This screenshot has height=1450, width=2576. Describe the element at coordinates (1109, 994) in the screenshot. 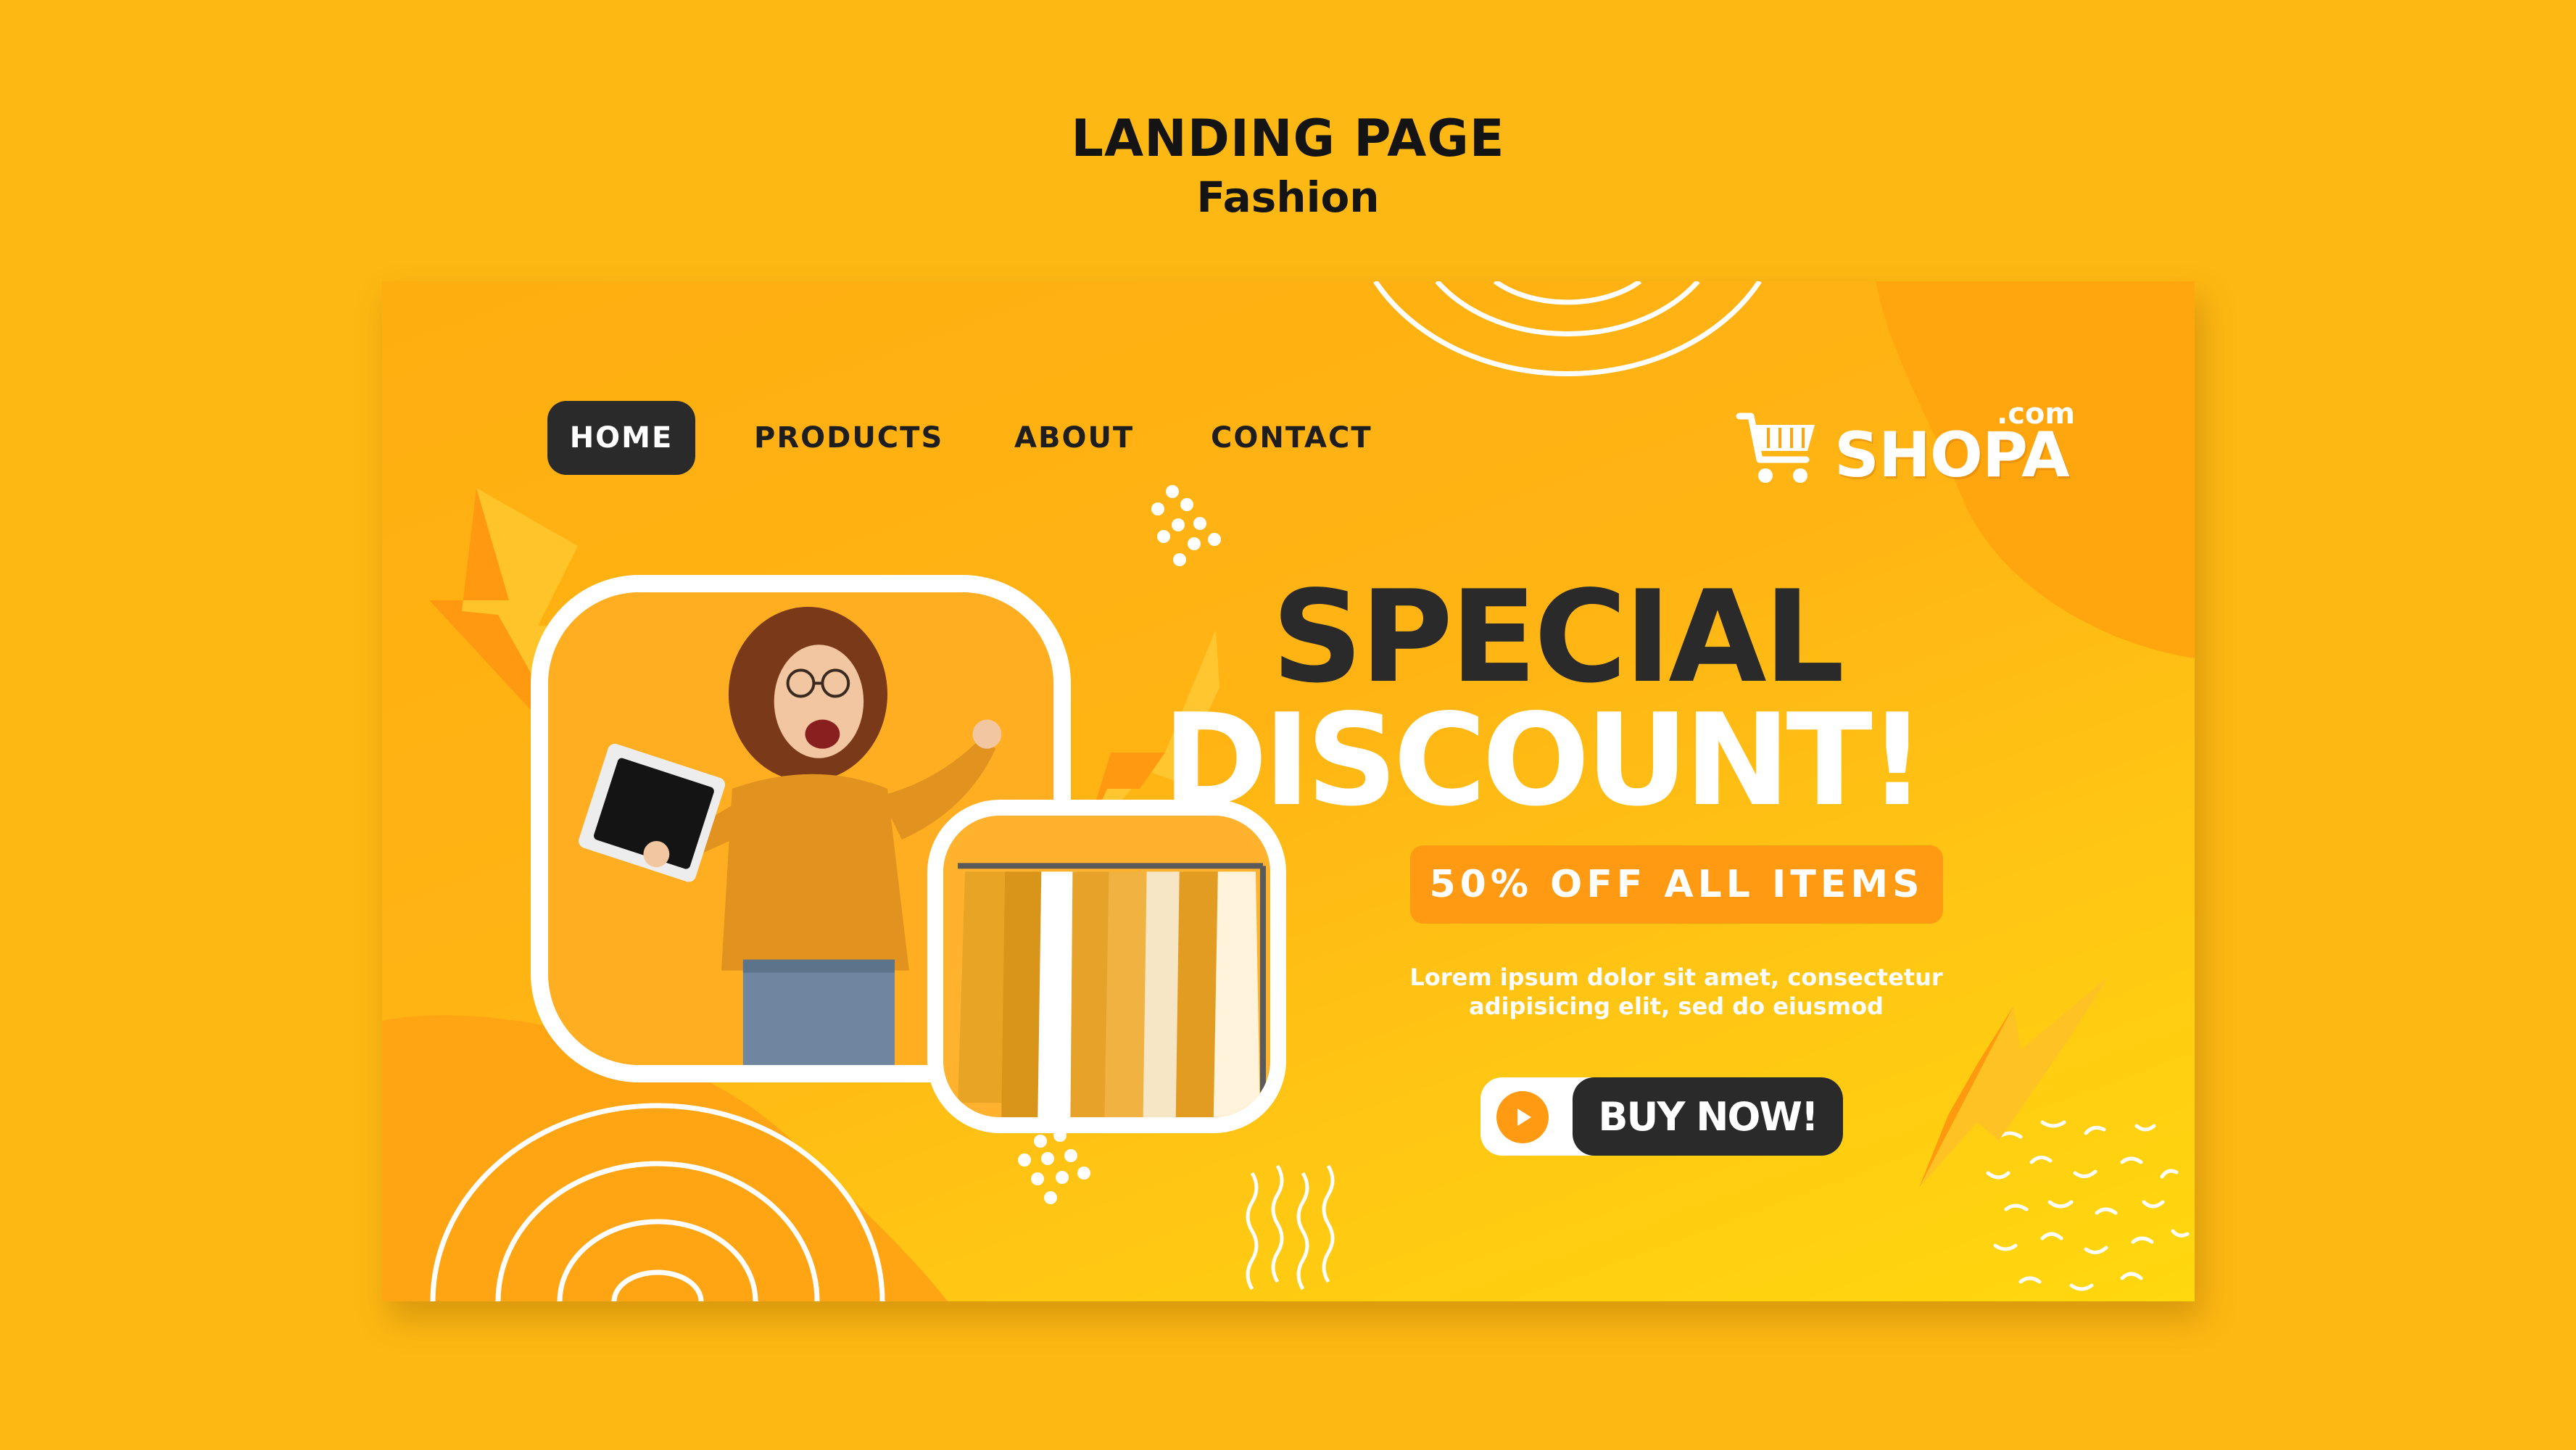

I see `hanging-clothes` at that location.